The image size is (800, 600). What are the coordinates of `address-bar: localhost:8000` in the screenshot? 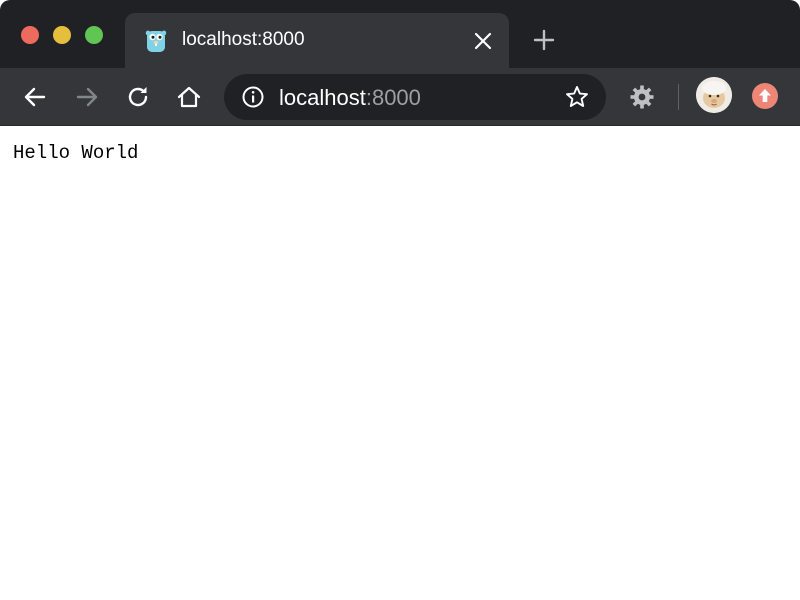 It's located at (415, 97).